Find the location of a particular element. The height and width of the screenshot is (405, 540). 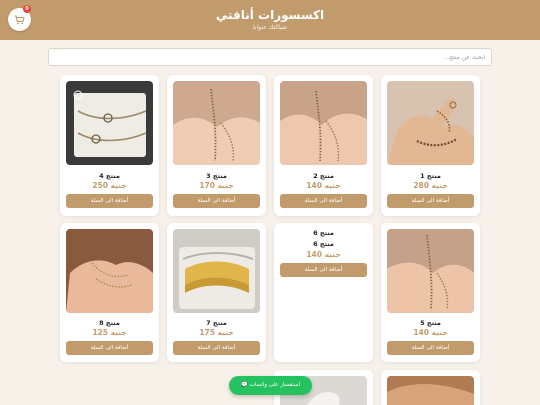

product-price: 175 جنيه is located at coordinates (216, 332).